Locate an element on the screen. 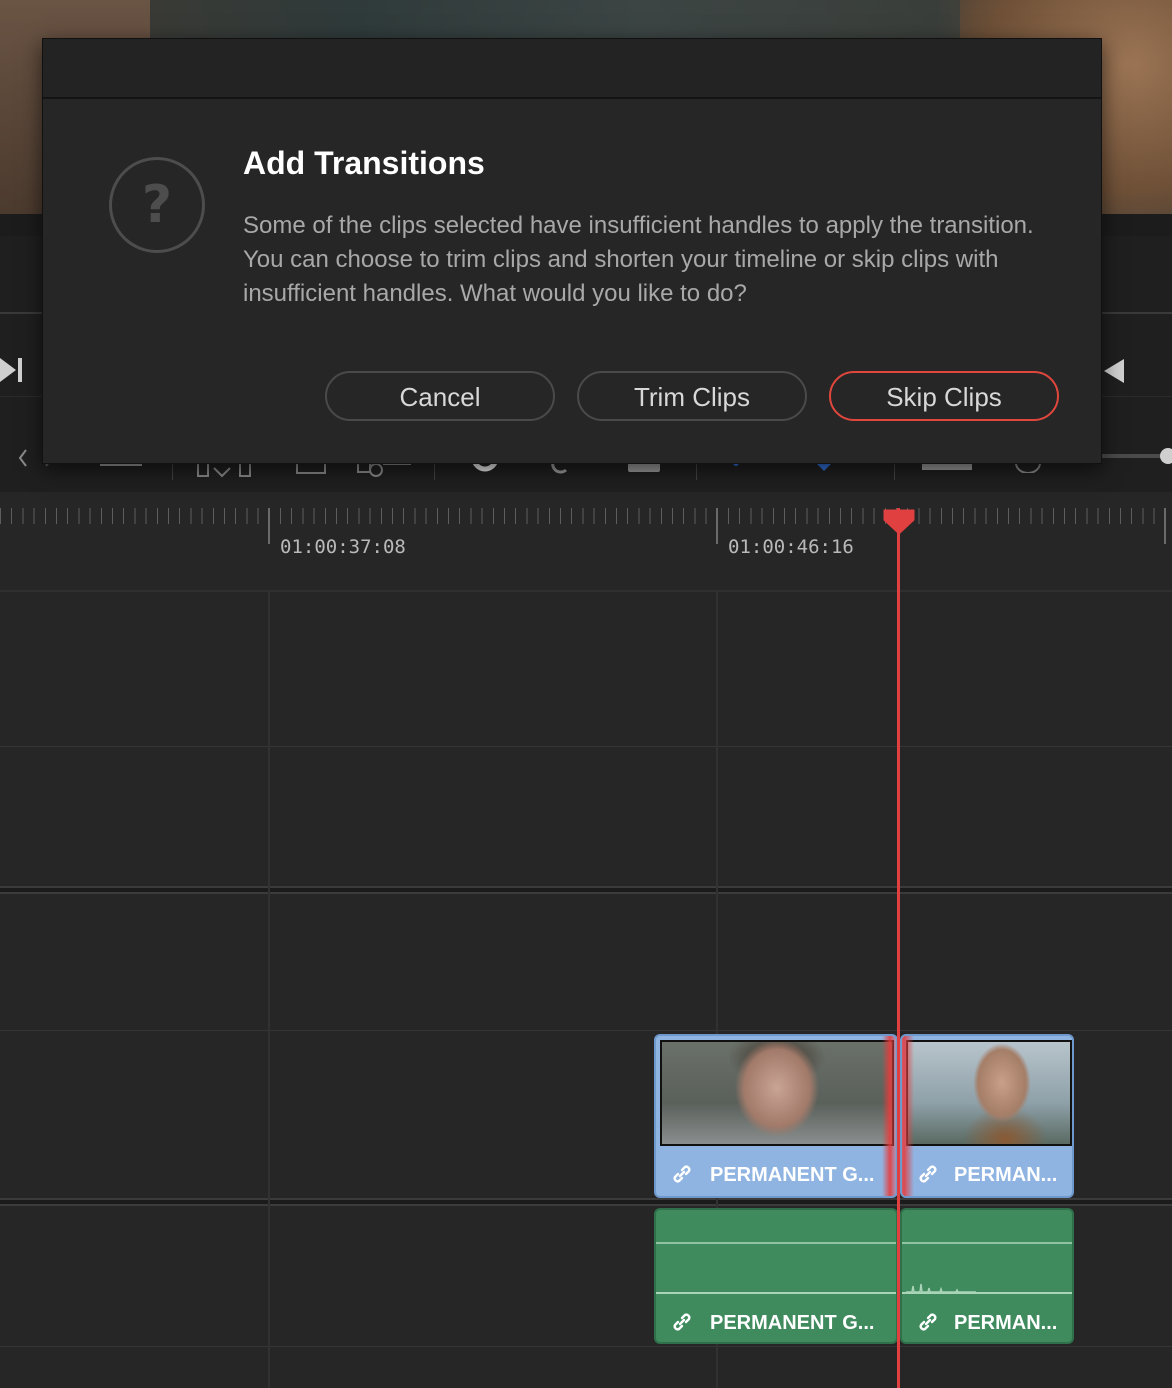  cancel-button: Cancel is located at coordinates (440, 396).